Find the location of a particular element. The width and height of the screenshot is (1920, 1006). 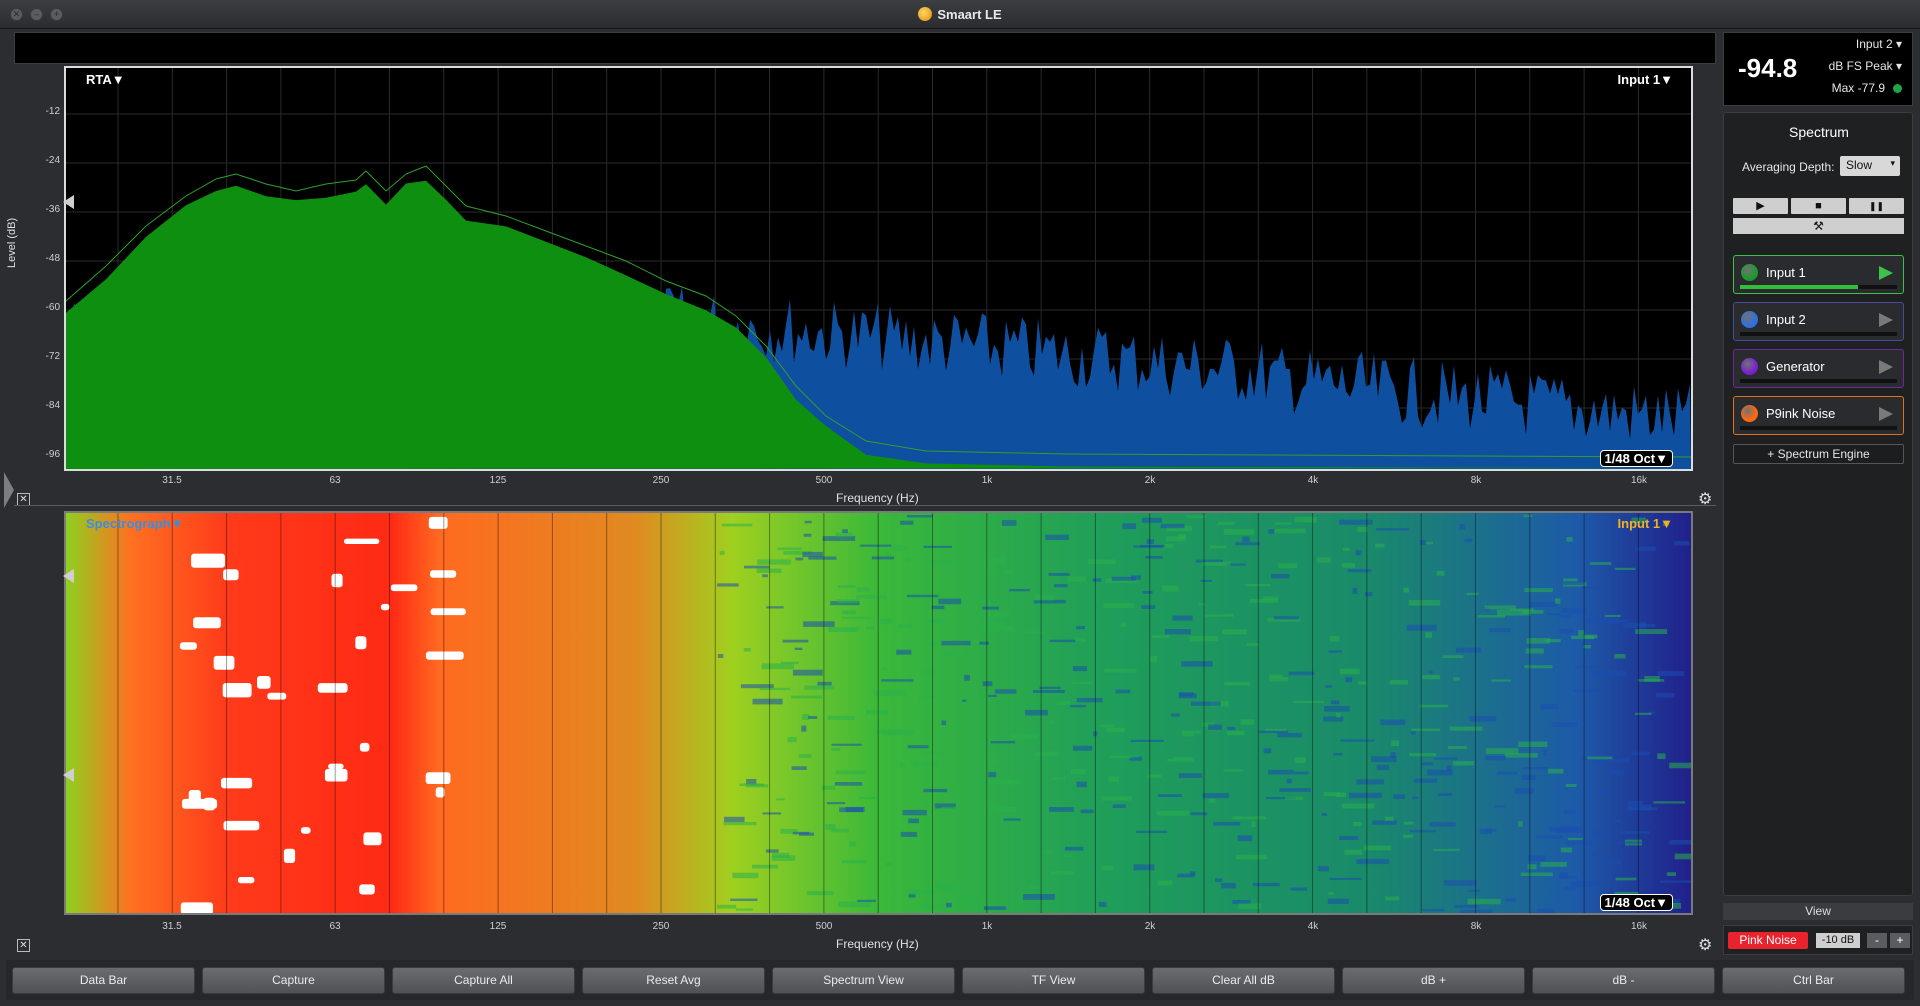

reset-avg-button: Reset Avg is located at coordinates (673, 980).